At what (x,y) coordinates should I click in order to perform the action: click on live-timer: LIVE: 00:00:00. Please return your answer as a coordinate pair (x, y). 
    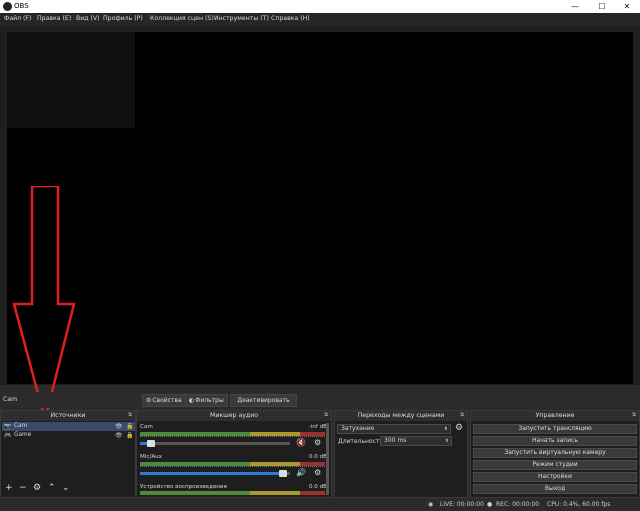
    Looking at the image, I should click on (462, 504).